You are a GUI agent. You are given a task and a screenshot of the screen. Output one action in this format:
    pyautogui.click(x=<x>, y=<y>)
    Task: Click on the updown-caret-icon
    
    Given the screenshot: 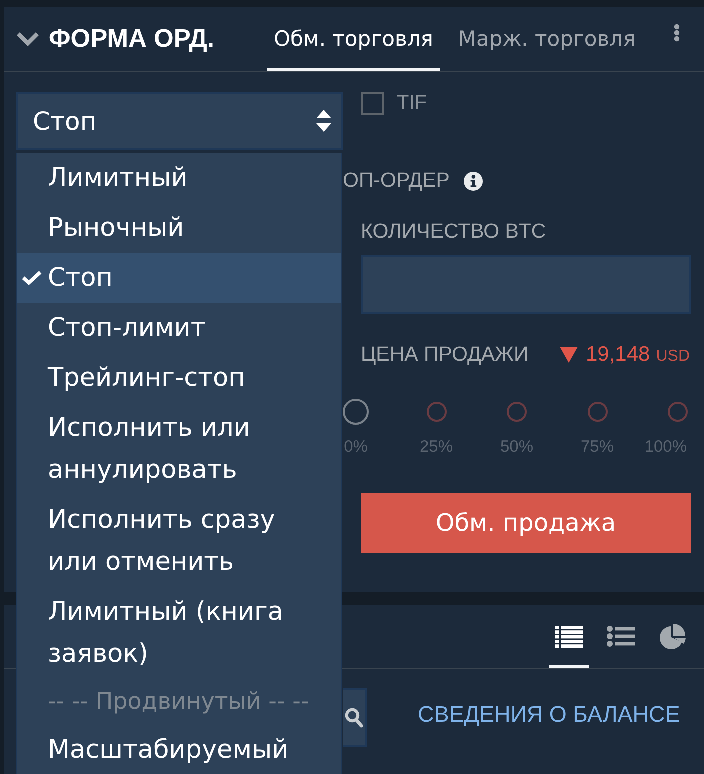 What is the action you would take?
    pyautogui.click(x=324, y=121)
    